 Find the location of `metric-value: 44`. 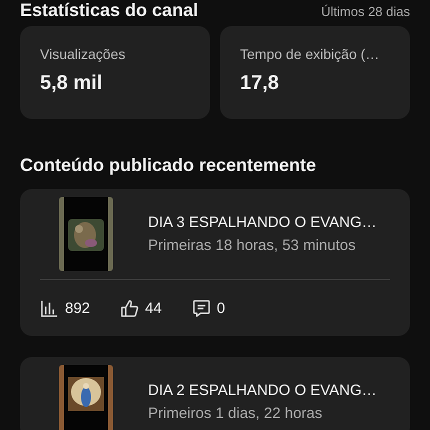

metric-value: 44 is located at coordinates (153, 308).